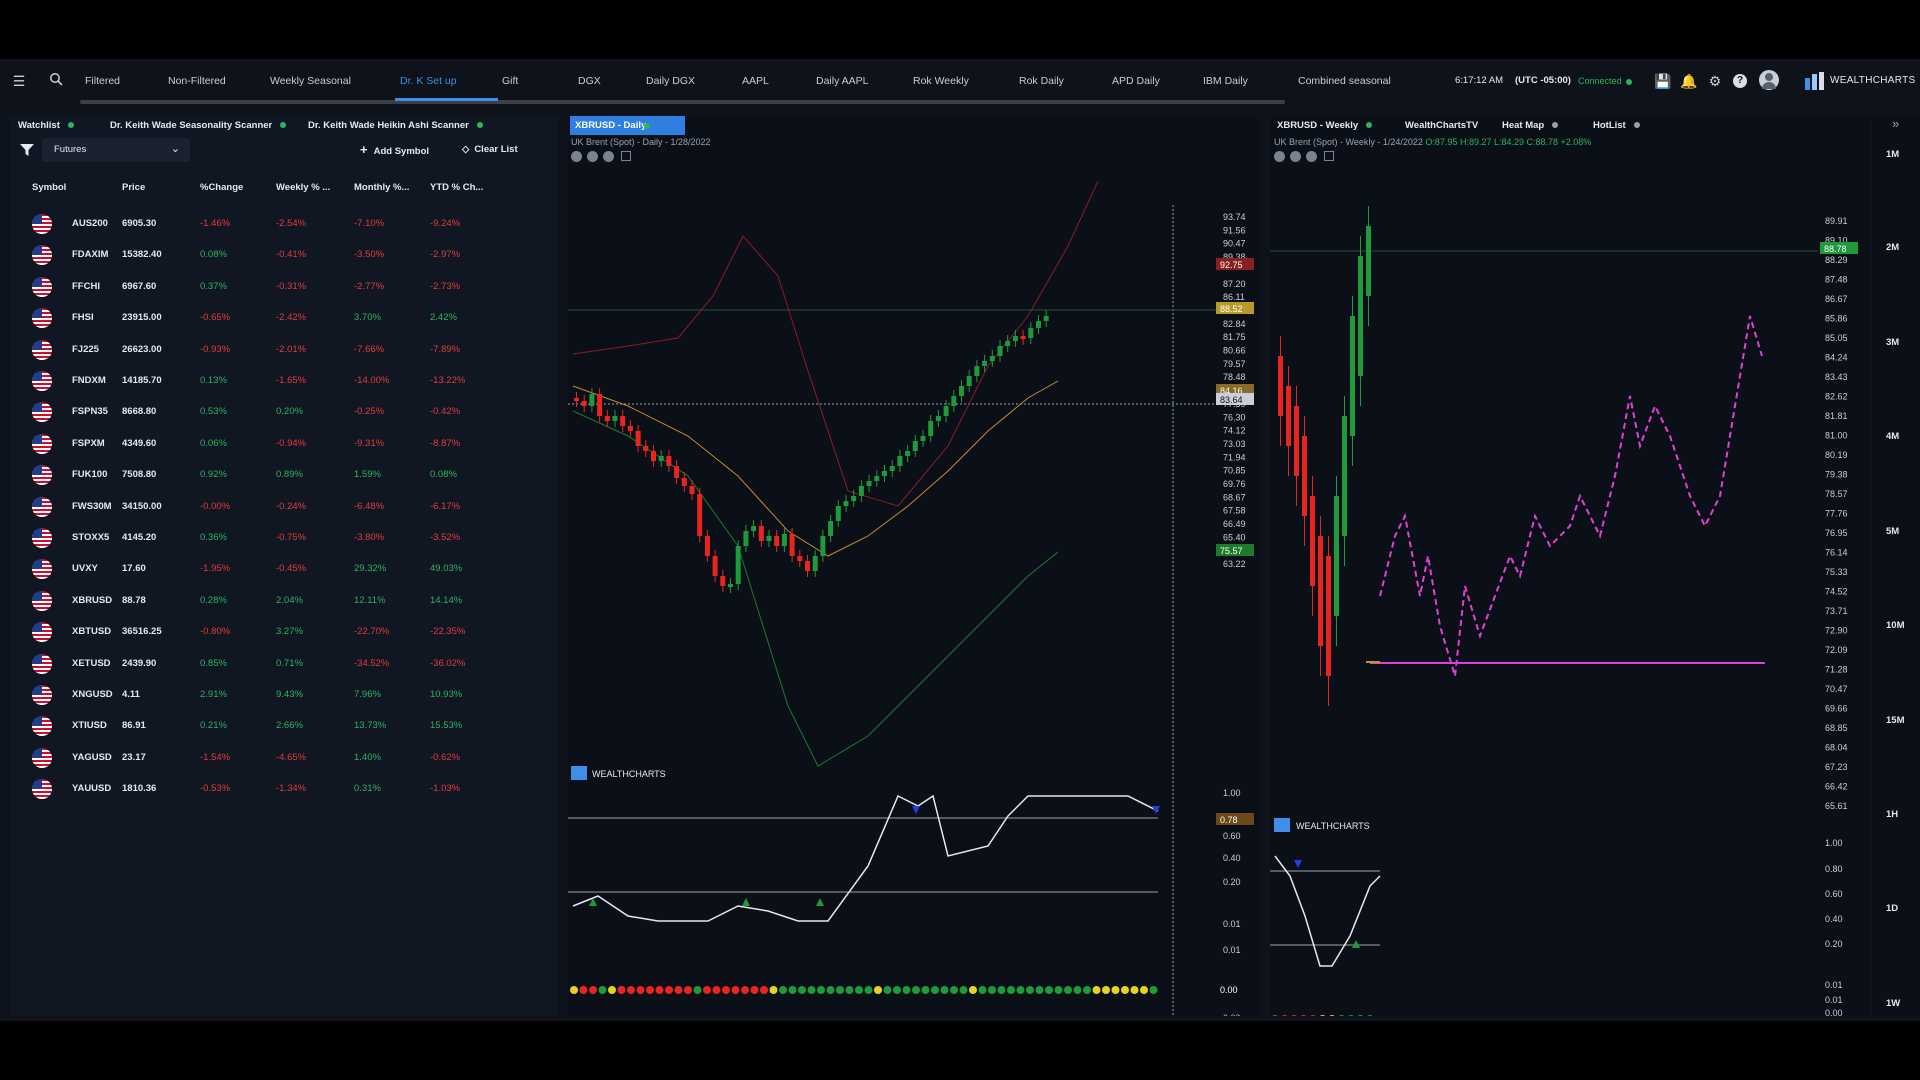 This screenshot has height=1080, width=1920. I want to click on save-icon: 💾, so click(1663, 81).